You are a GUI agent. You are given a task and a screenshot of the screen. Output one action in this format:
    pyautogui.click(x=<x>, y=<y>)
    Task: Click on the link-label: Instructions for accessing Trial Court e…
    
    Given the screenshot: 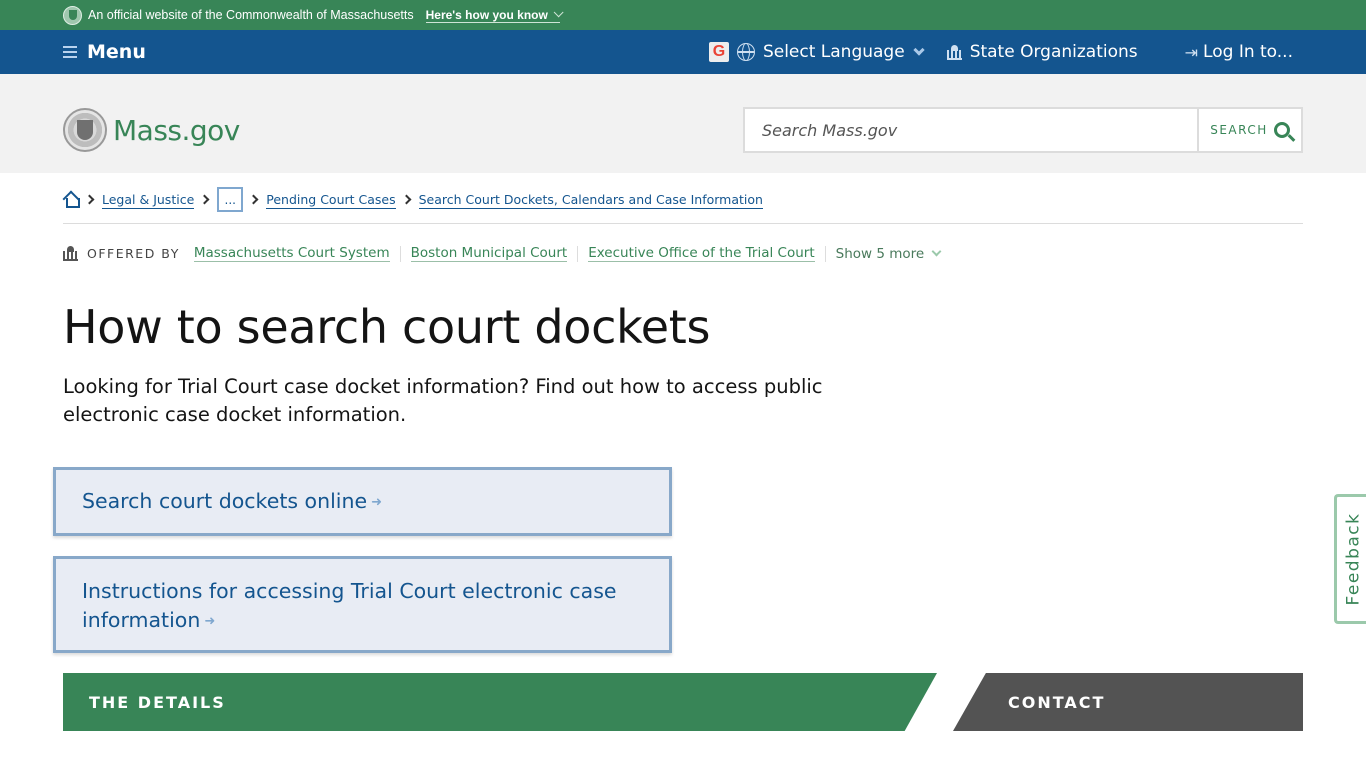 What is the action you would take?
    pyautogui.click(x=349, y=605)
    